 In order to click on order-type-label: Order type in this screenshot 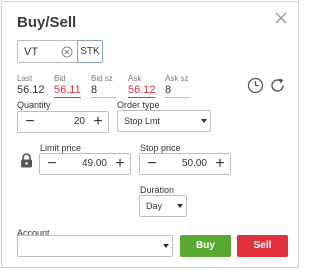, I will do `click(138, 105)`.